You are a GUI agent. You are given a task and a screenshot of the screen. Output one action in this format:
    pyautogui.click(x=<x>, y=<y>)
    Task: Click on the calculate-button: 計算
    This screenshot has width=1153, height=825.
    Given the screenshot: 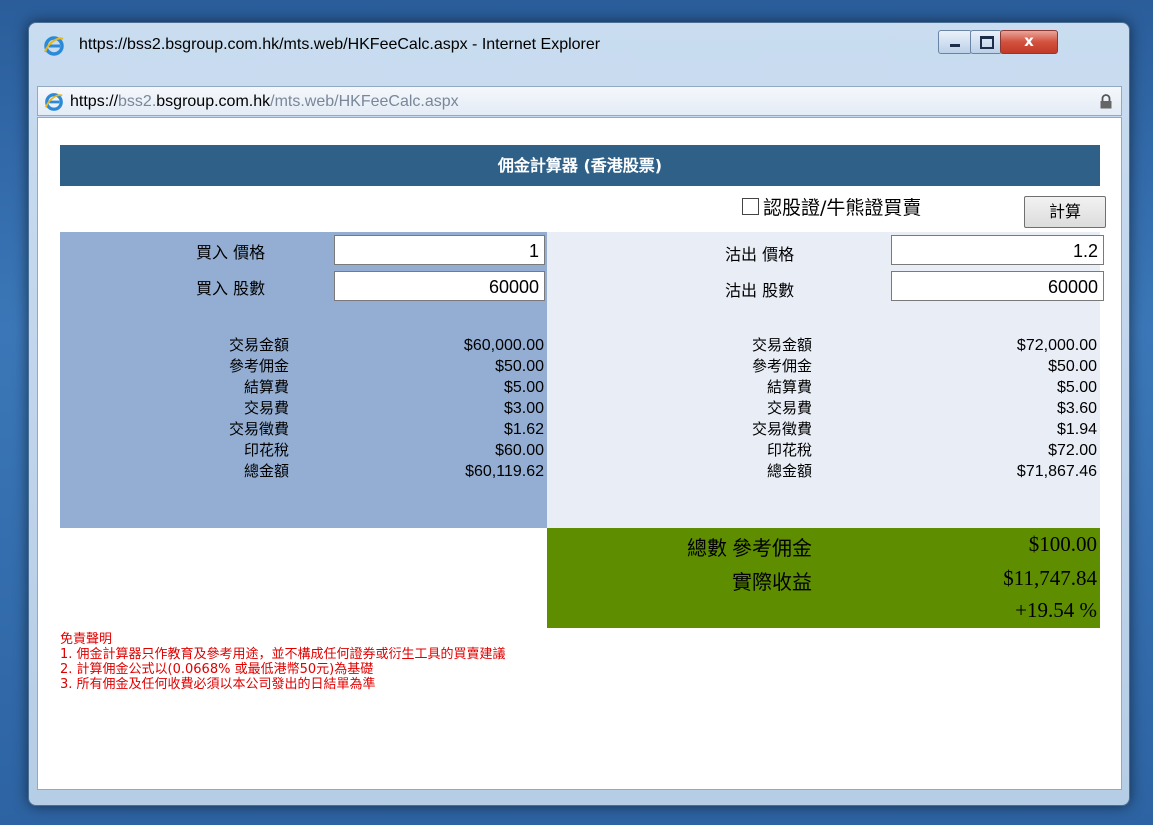 What is the action you would take?
    pyautogui.click(x=1065, y=212)
    